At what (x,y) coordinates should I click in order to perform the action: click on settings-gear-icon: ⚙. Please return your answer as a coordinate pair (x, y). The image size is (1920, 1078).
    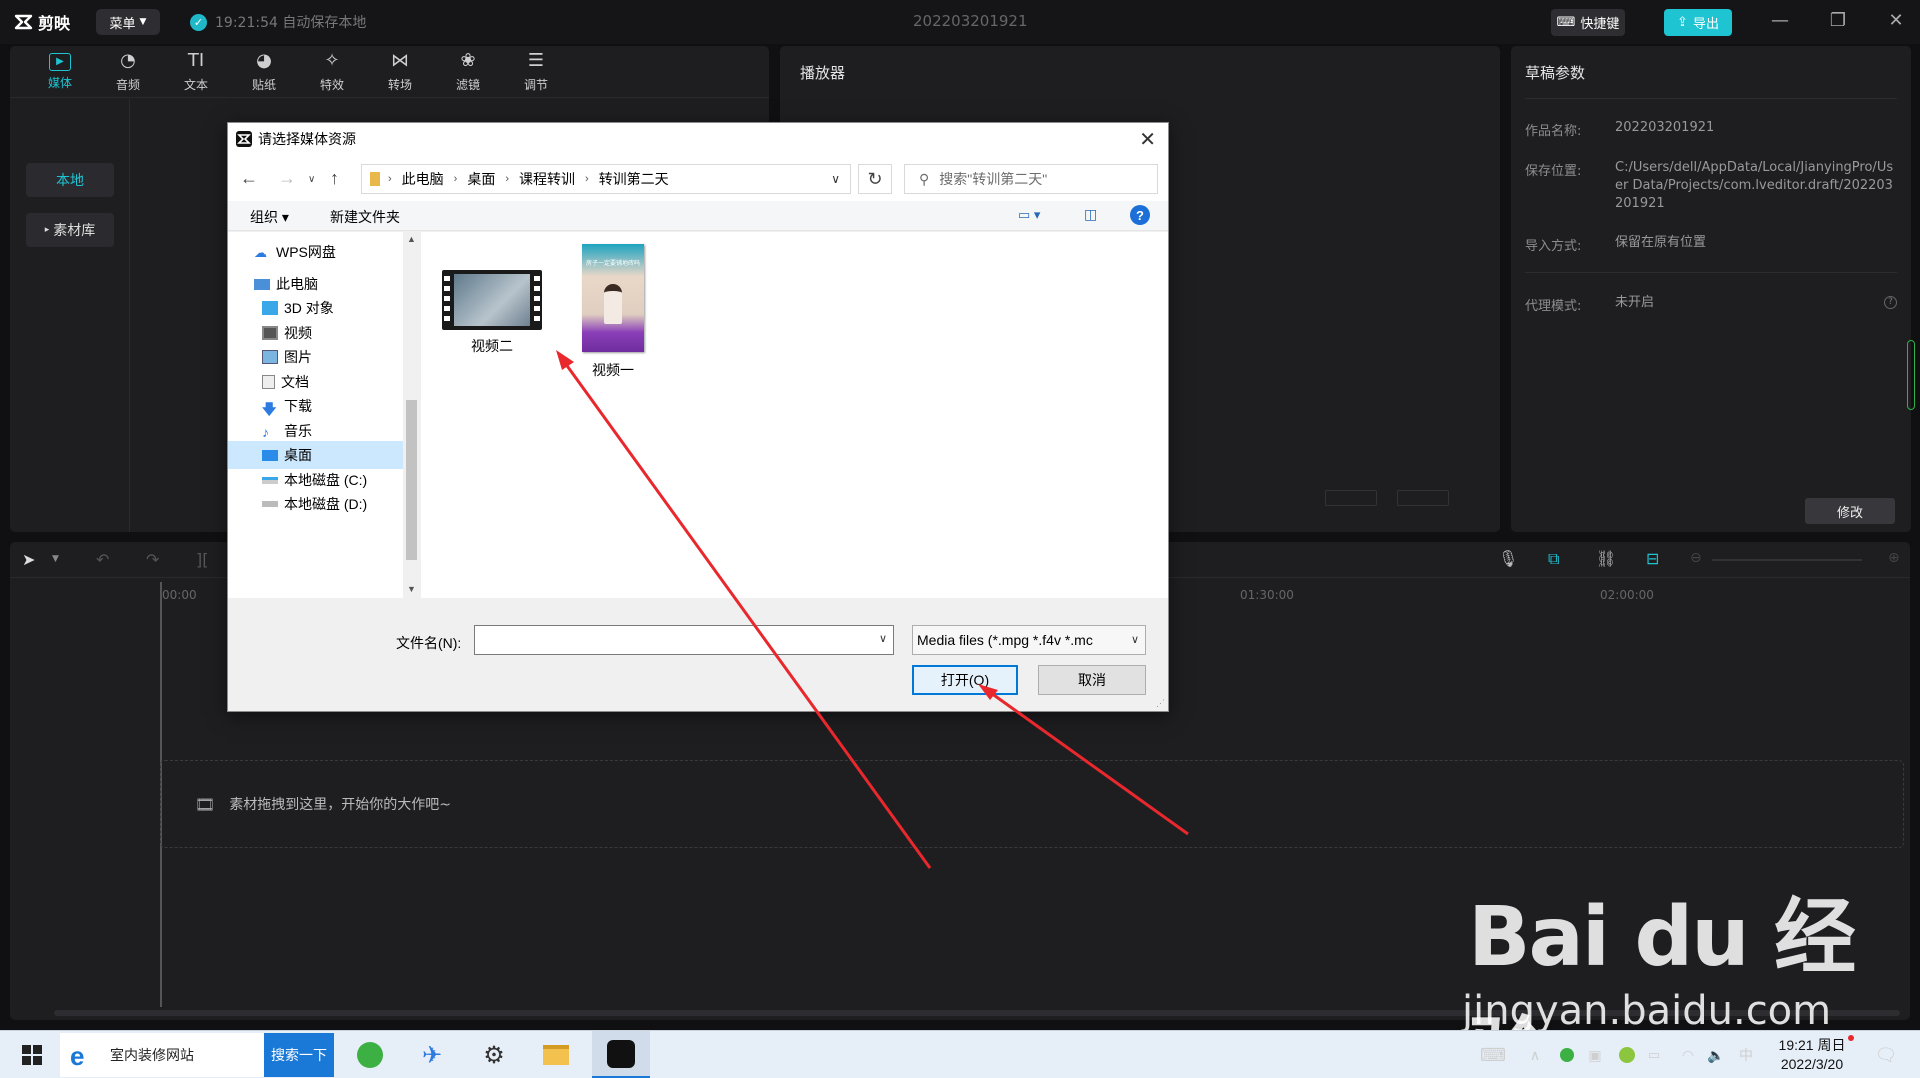
    Looking at the image, I should click on (494, 1054).